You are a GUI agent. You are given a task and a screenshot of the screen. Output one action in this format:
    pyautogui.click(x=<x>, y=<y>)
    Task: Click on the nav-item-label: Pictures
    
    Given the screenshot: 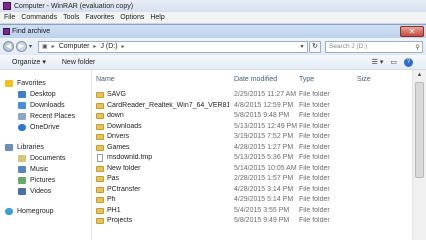 What is the action you would take?
    pyautogui.click(x=43, y=180)
    